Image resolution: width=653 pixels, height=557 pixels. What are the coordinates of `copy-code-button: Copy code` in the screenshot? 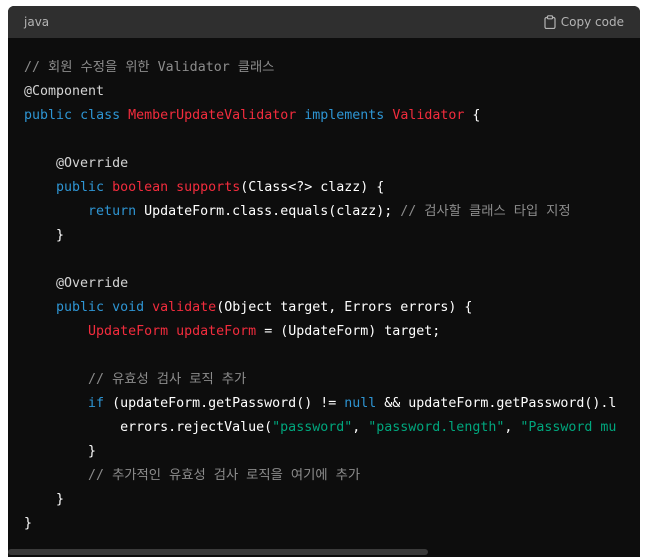 It's located at (584, 22).